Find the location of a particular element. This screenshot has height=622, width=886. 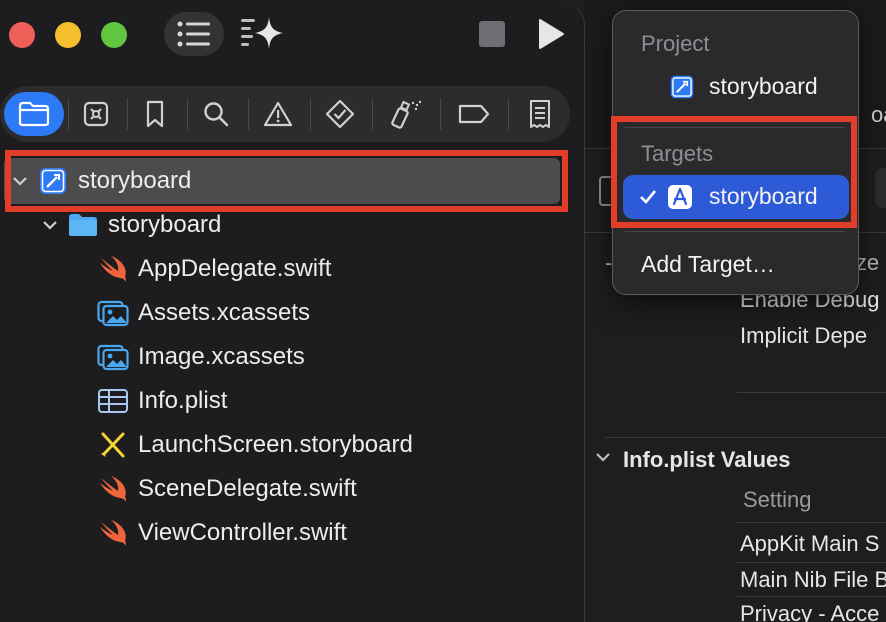

tab-breakpoints is located at coordinates (474, 114).